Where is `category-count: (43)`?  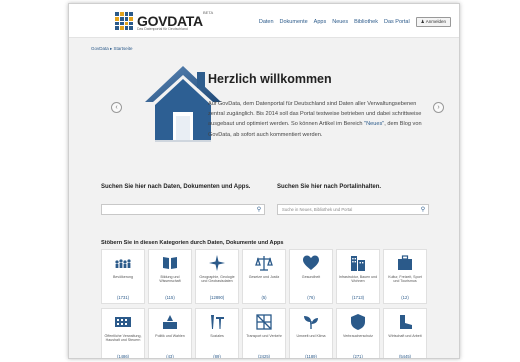 category-count: (43) is located at coordinates (170, 356).